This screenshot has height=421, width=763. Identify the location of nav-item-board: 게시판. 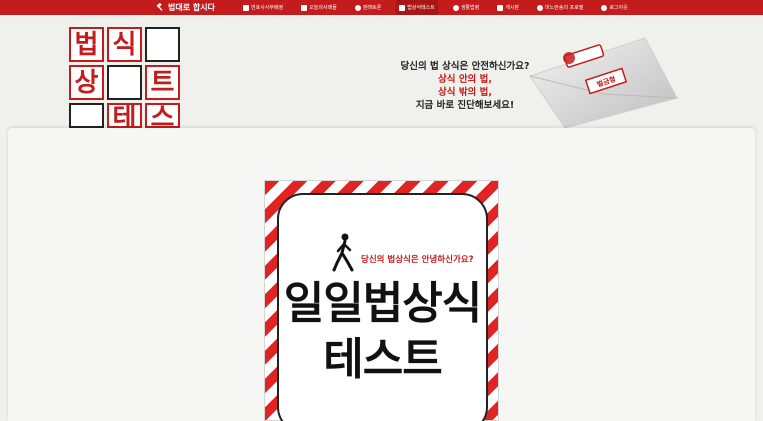
(508, 7).